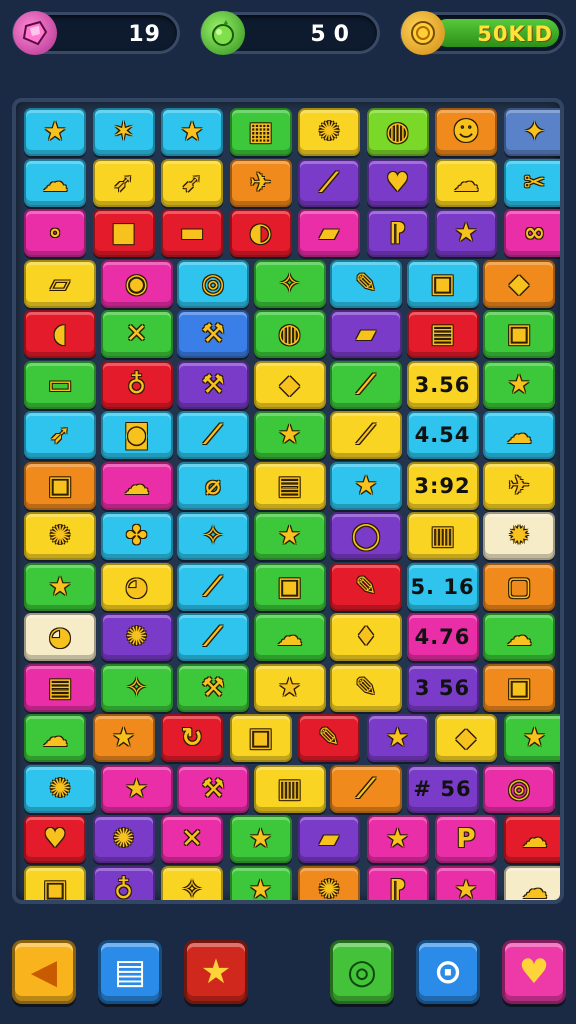  What do you see at coordinates (60, 637) in the screenshot?
I see `tile-r11-c1: ◕` at bounding box center [60, 637].